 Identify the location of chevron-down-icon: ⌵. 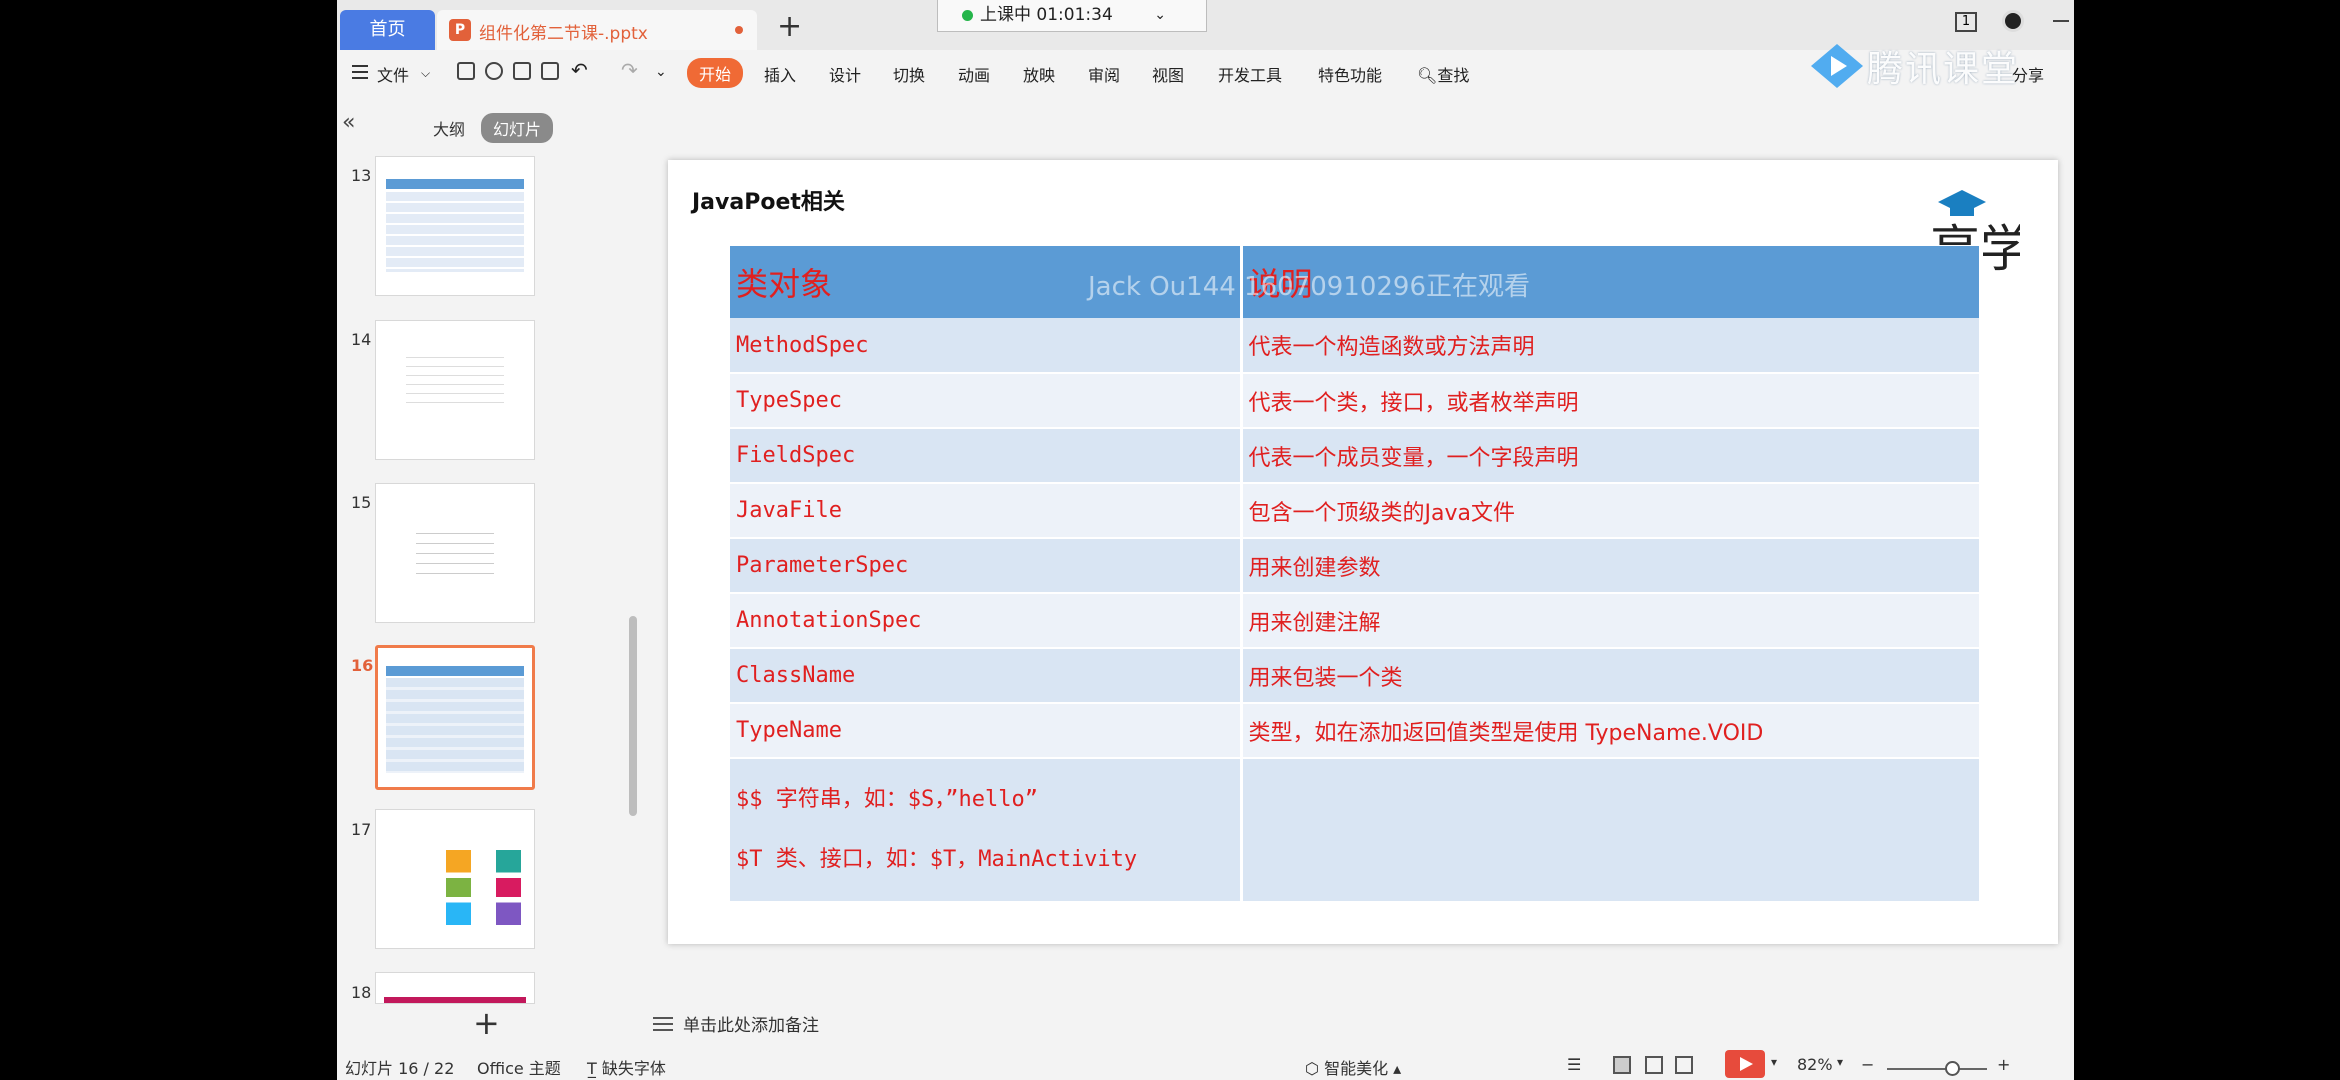
(425, 73).